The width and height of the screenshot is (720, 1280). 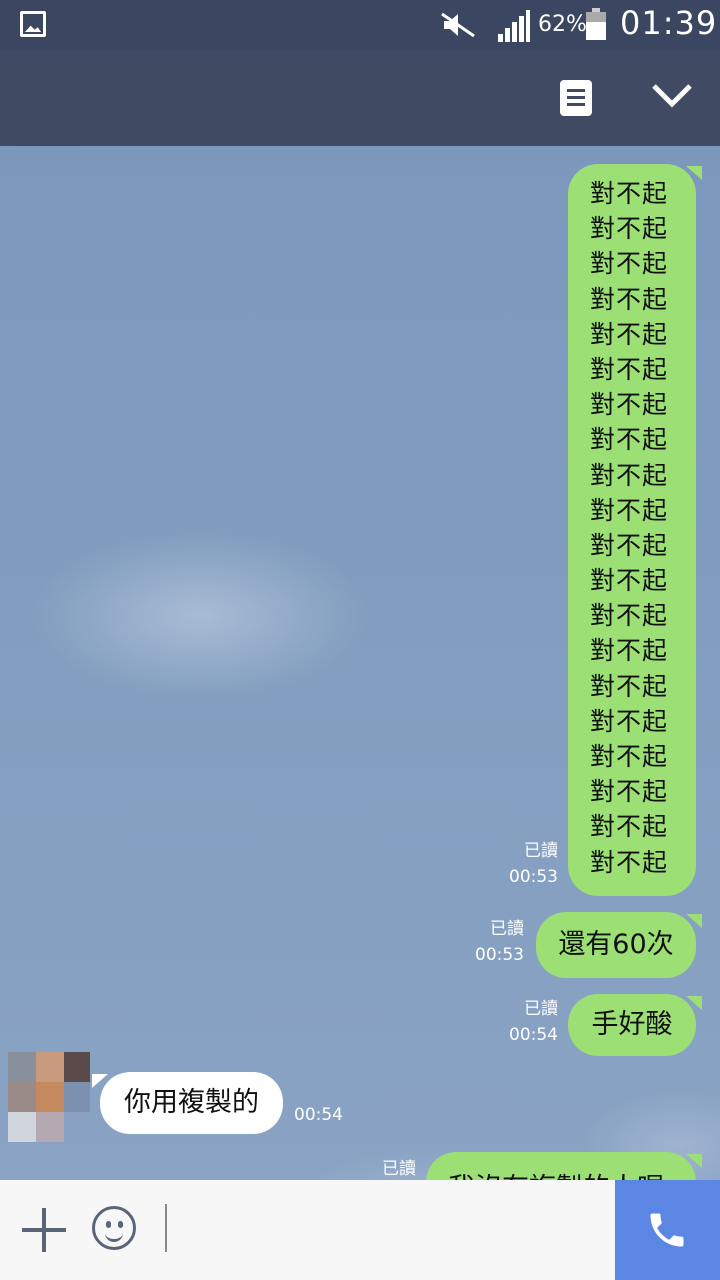 What do you see at coordinates (561, 1166) in the screenshot?
I see `message-bubble: 我沒有複製的人喔` at bounding box center [561, 1166].